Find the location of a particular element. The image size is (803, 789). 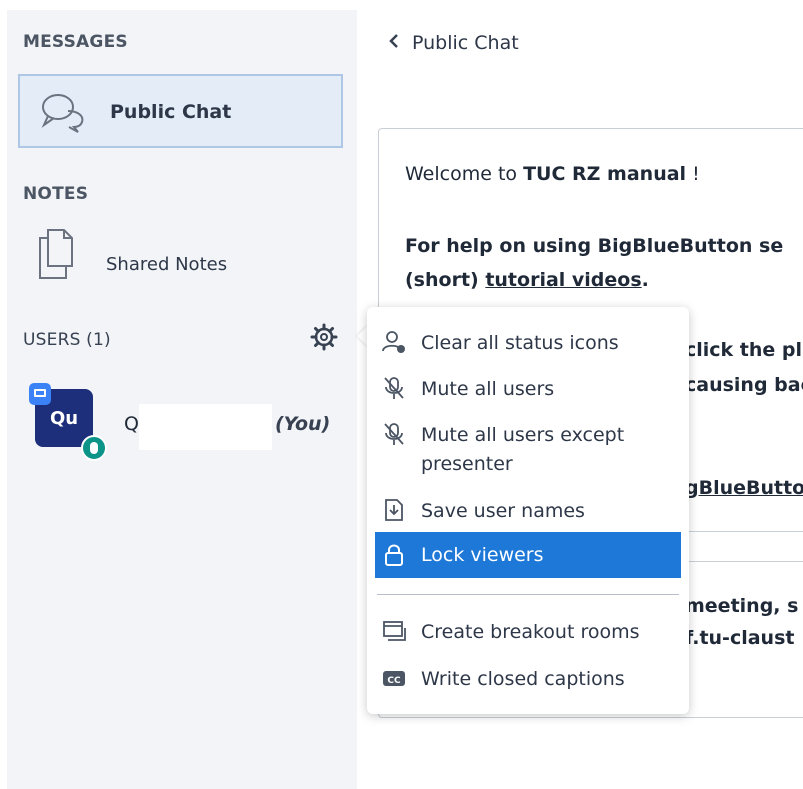

notes-section-title: NOTES is located at coordinates (56, 194).